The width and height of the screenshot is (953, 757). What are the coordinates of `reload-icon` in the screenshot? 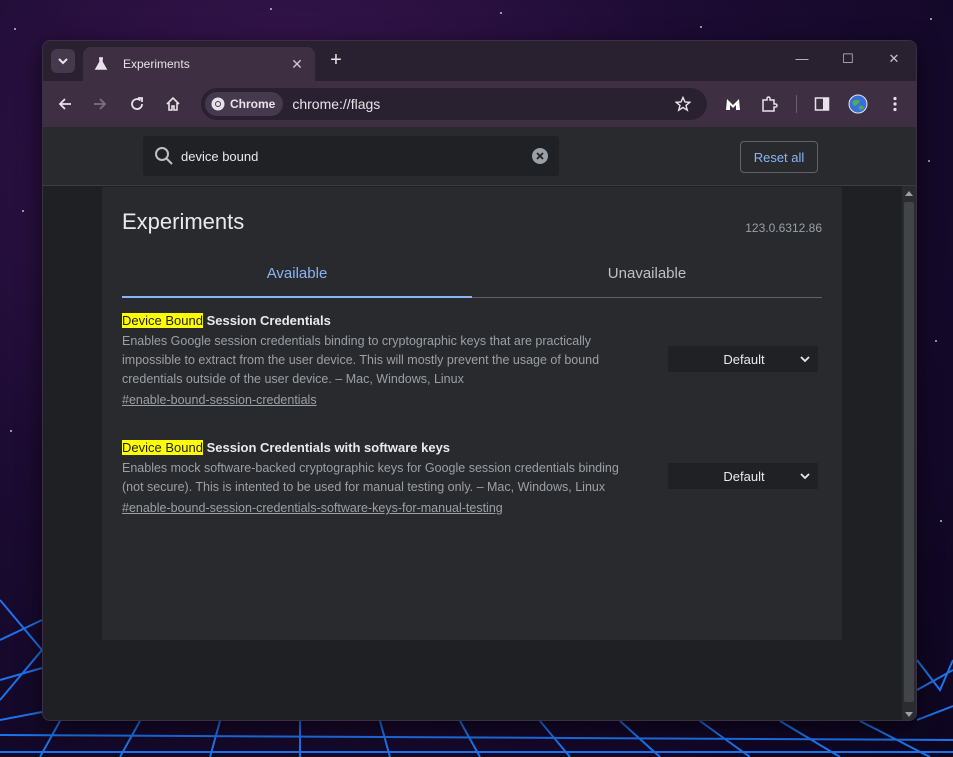 It's located at (137, 103).